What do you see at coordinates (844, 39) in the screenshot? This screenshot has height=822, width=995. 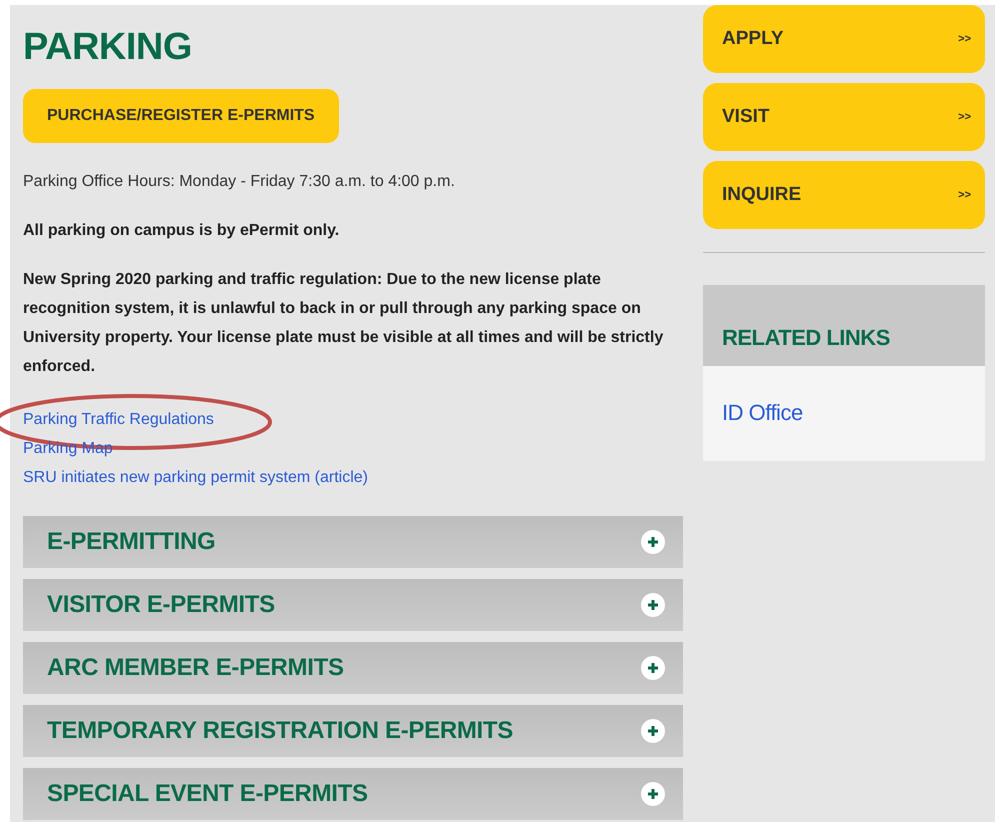 I see `action-button: APPLY >>` at bounding box center [844, 39].